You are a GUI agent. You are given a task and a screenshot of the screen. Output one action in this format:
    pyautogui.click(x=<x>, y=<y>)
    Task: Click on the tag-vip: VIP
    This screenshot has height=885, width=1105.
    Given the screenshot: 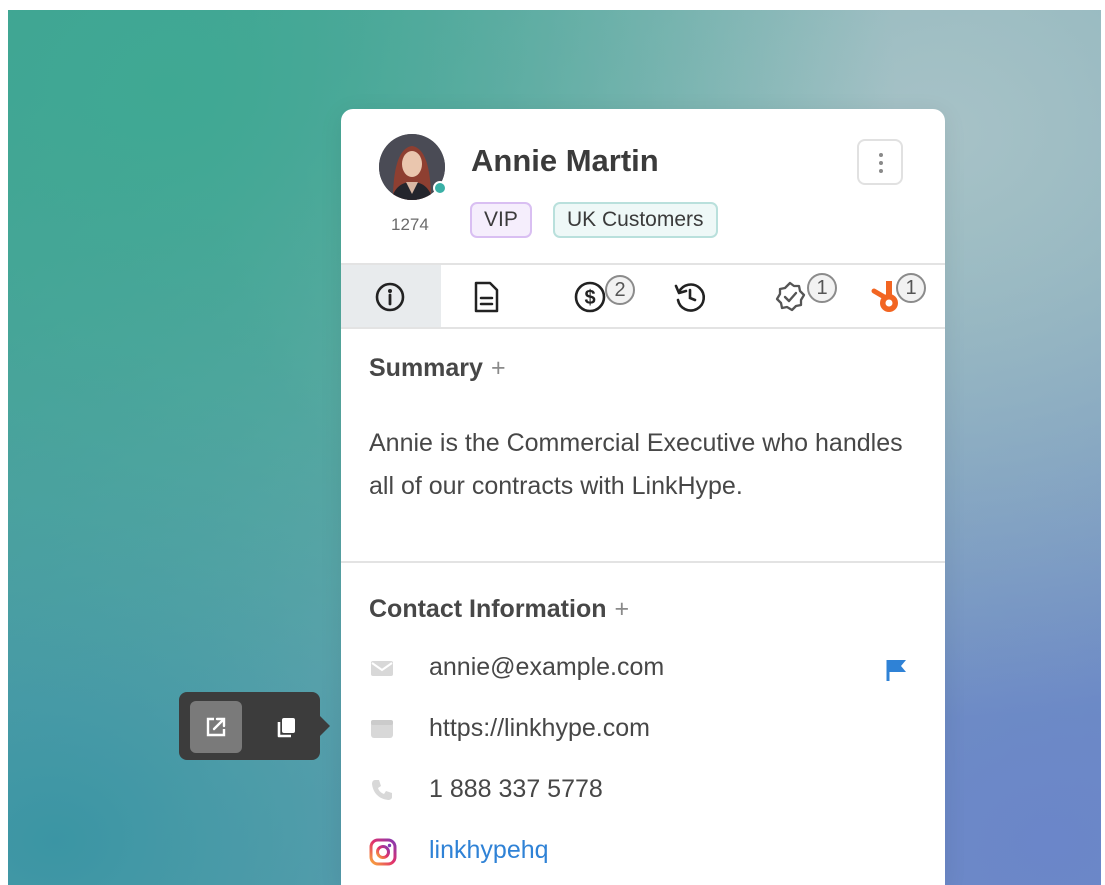 What is the action you would take?
    pyautogui.click(x=501, y=220)
    